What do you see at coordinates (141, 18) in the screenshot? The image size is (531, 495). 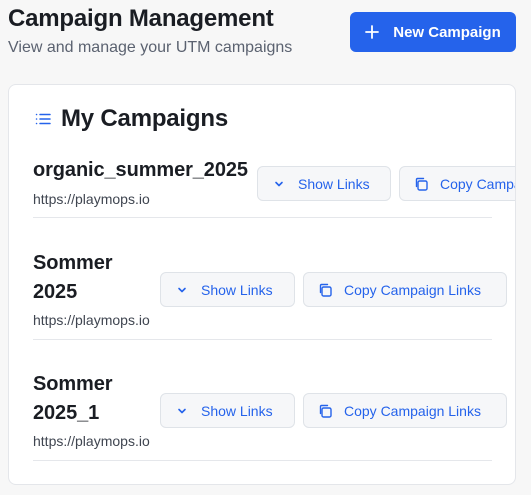 I see `page-title: Campaign Management` at bounding box center [141, 18].